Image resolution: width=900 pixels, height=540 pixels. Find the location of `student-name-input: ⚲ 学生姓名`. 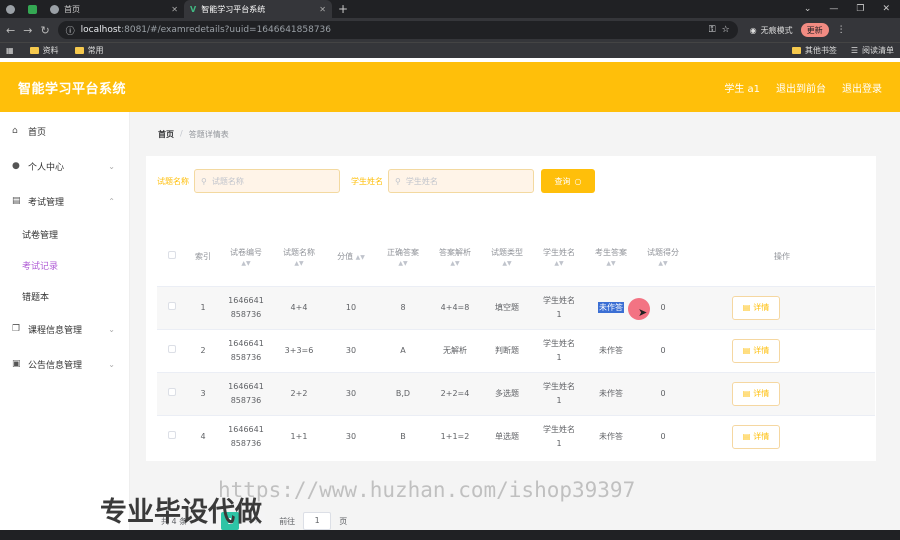

student-name-input: ⚲ 学生姓名 is located at coordinates (461, 181).